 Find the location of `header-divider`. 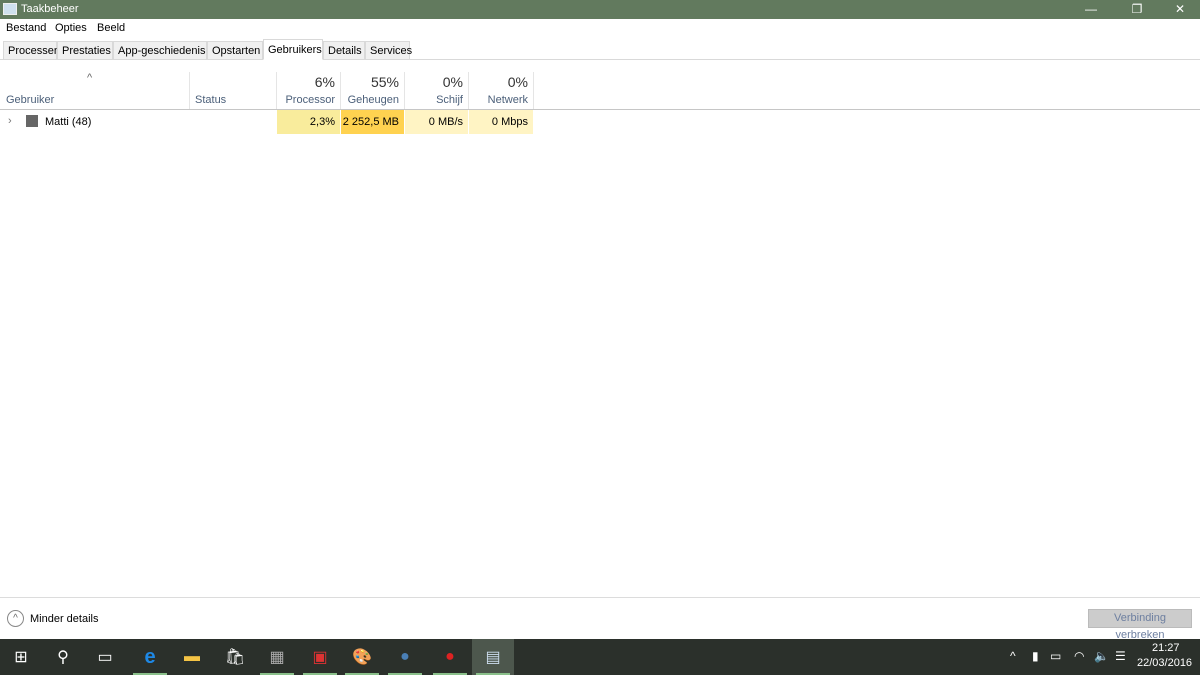

header-divider is located at coordinates (600, 109).